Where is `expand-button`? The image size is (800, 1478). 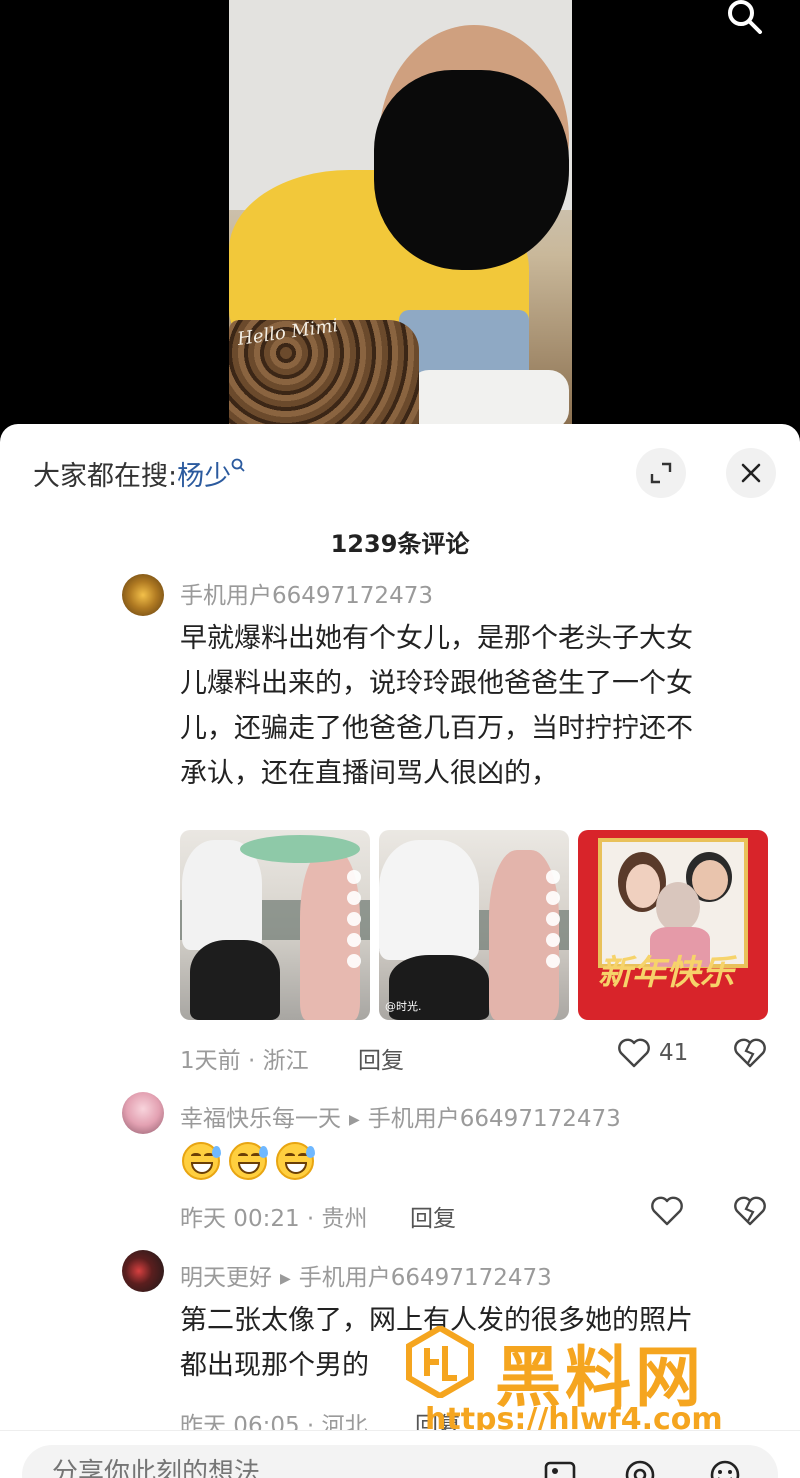
expand-button is located at coordinates (661, 473).